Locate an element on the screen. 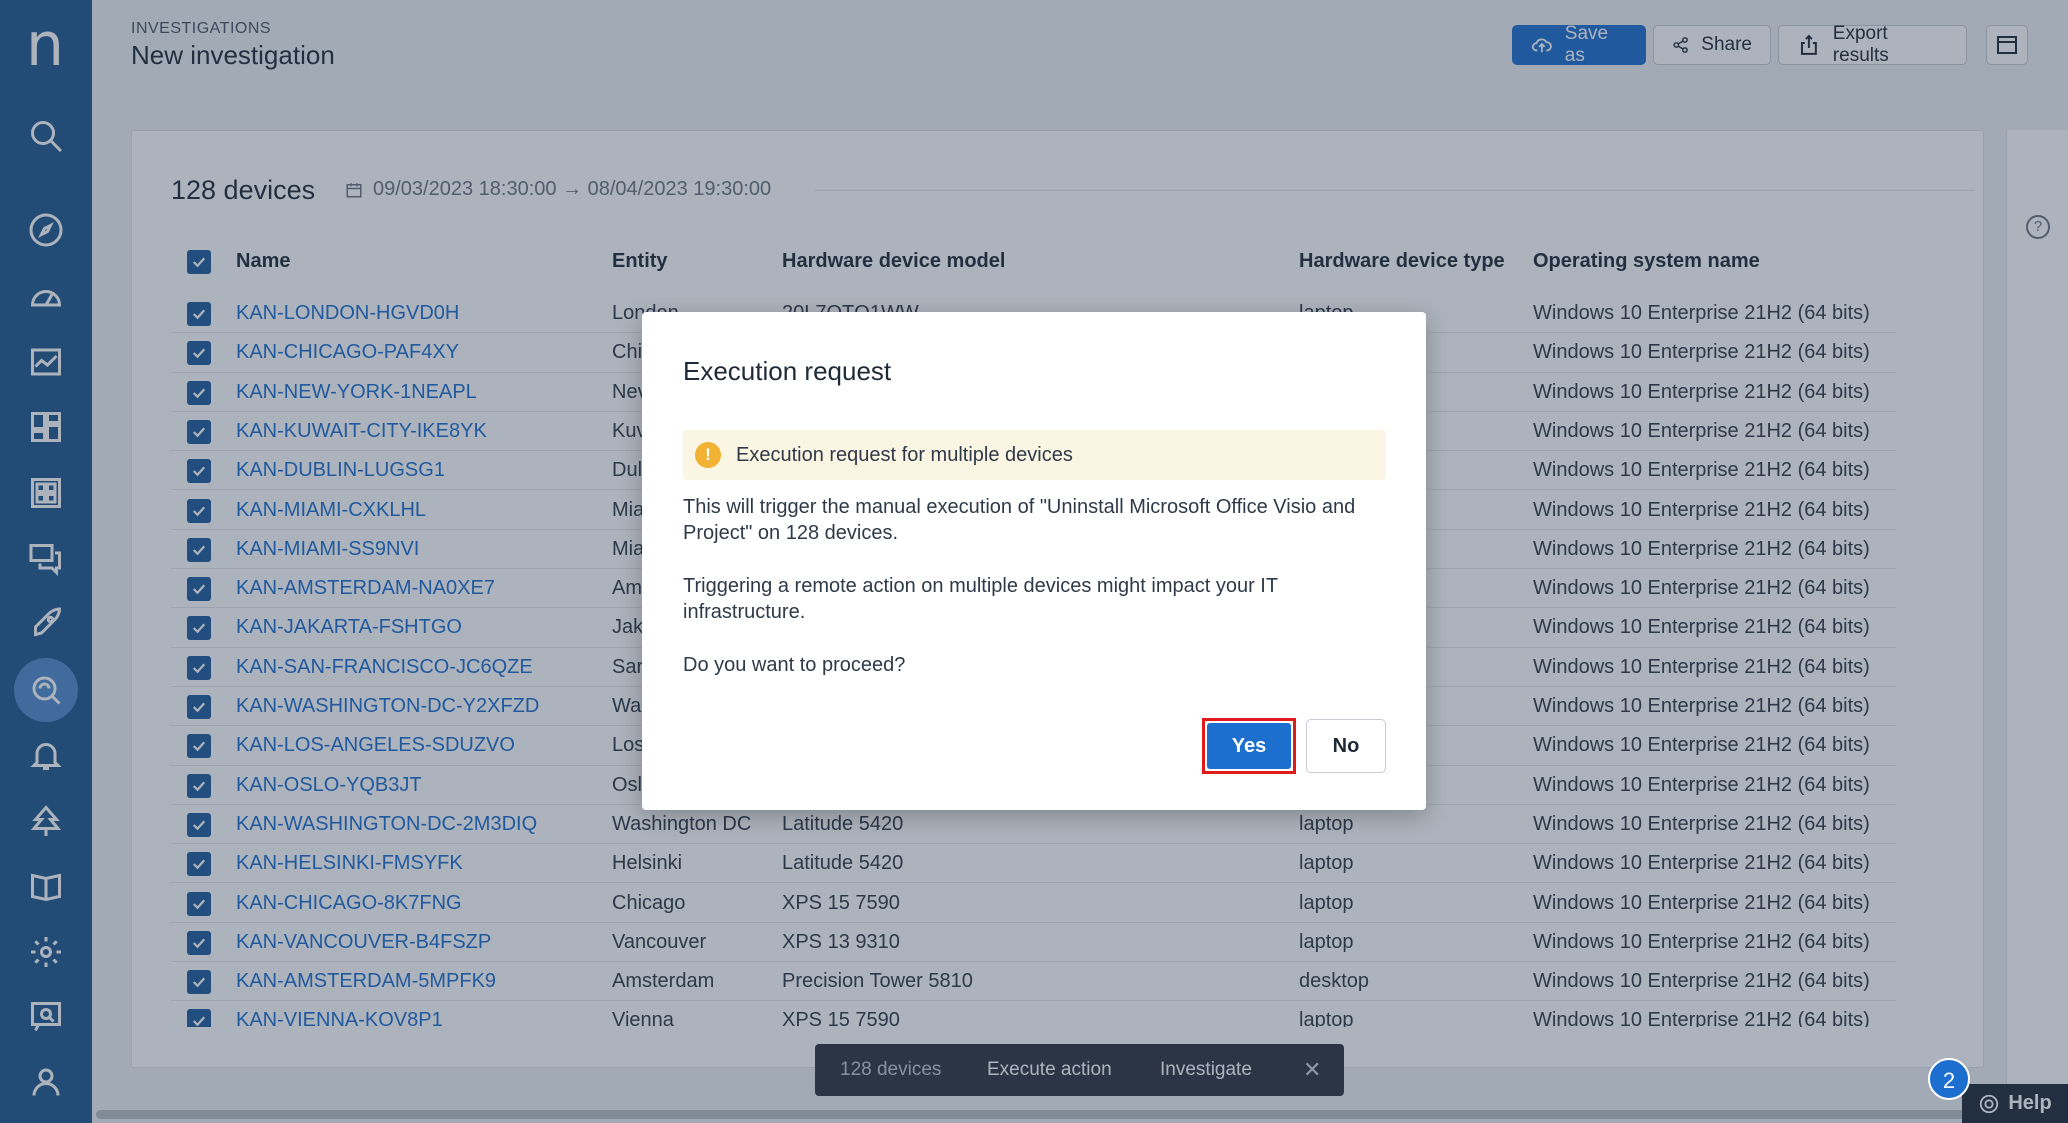 Image resolution: width=2068 pixels, height=1123 pixels. warning-icon: ! is located at coordinates (708, 455).